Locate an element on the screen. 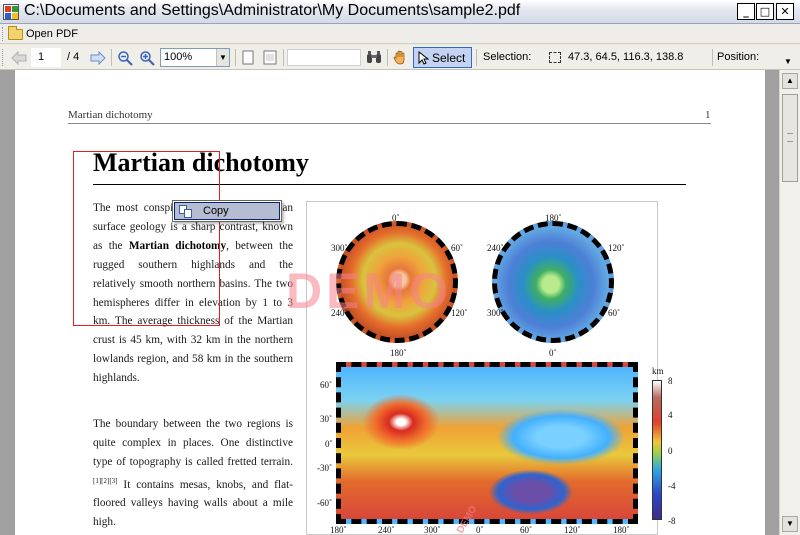 The height and width of the screenshot is (535, 800). selection-box-icon is located at coordinates (555, 57).